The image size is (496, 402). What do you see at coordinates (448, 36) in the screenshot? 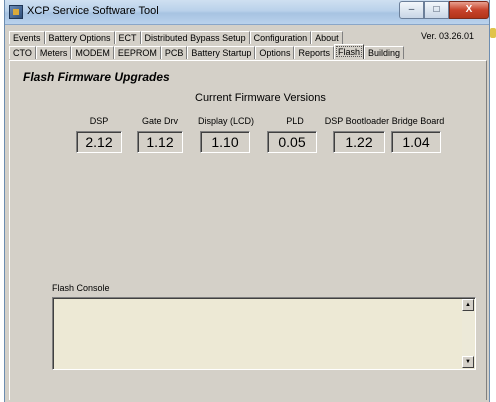
I see `version-label: Ver. 03.26.01` at bounding box center [448, 36].